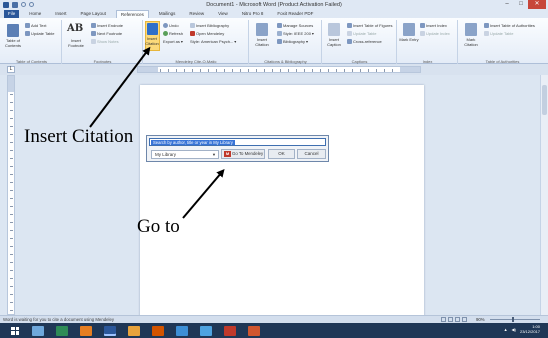  What do you see at coordinates (213, 41) in the screenshot?
I see `mendeley-style-select: Style: American Psych... ▾` at bounding box center [213, 41].